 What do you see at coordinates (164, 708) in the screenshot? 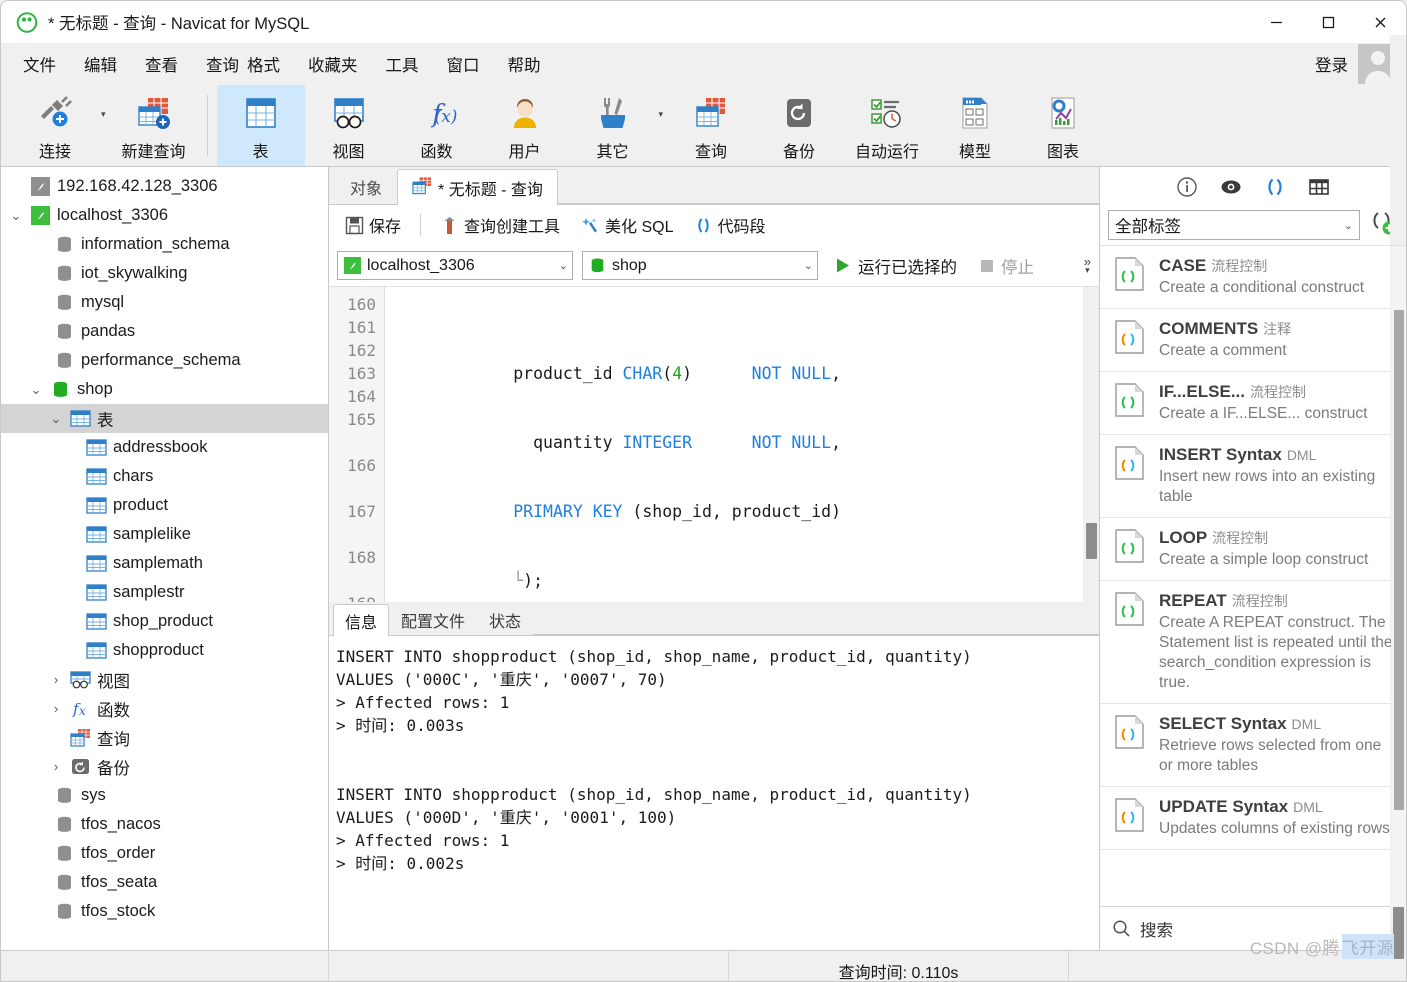
I see `tree-item-functions-folder: › fx 函数` at bounding box center [164, 708].